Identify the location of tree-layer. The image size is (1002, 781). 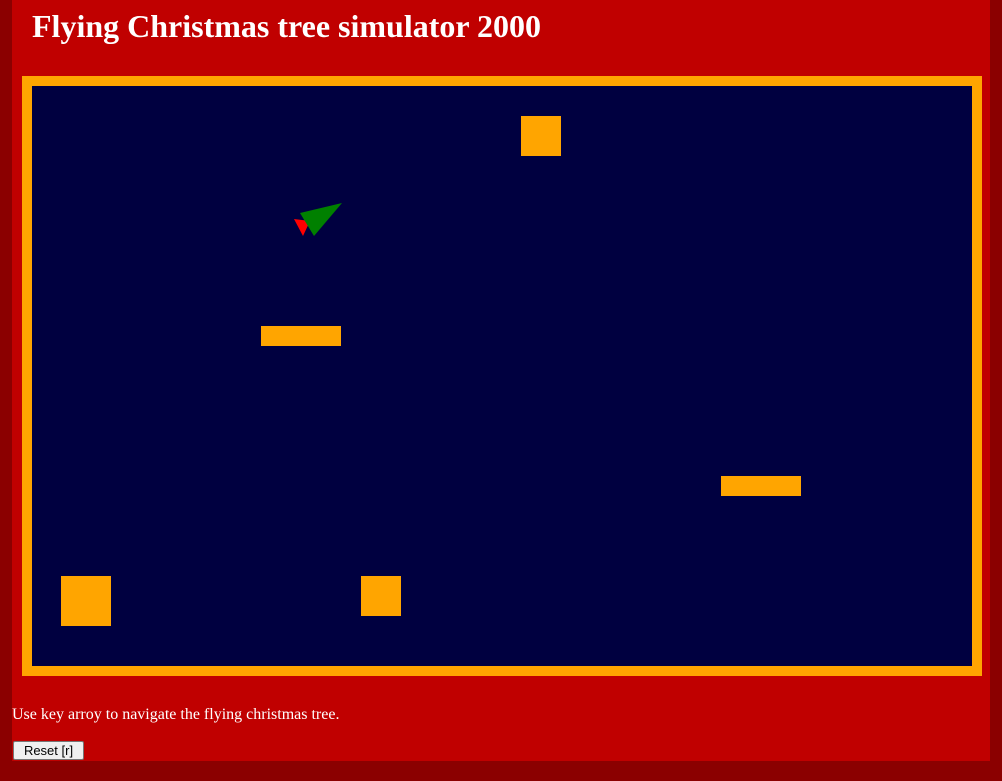
(318, 219).